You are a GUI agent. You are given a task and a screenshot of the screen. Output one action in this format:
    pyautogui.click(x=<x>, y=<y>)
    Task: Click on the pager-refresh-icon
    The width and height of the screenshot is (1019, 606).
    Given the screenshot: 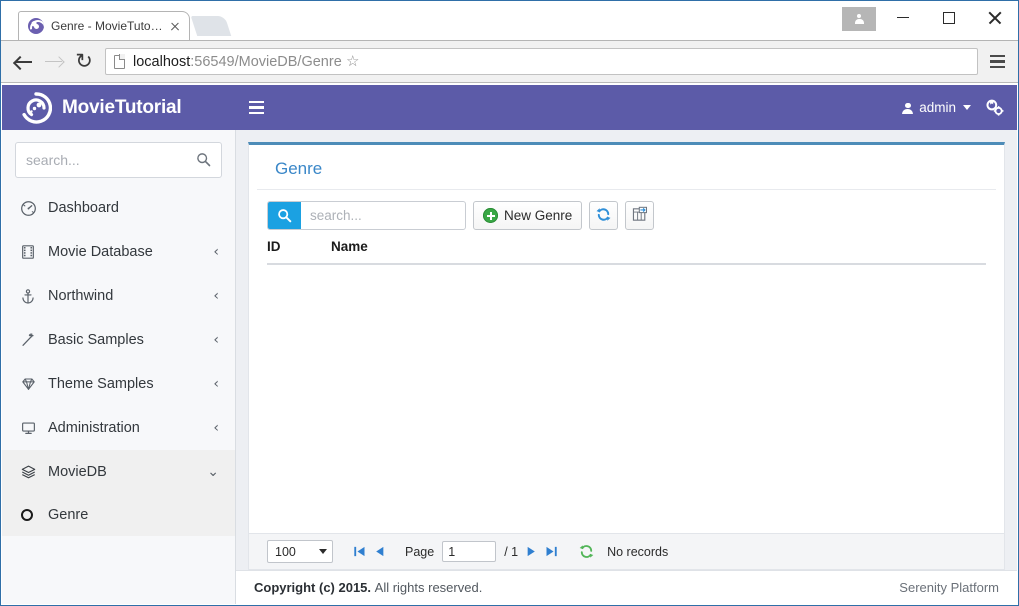 What is the action you would take?
    pyautogui.click(x=586, y=551)
    